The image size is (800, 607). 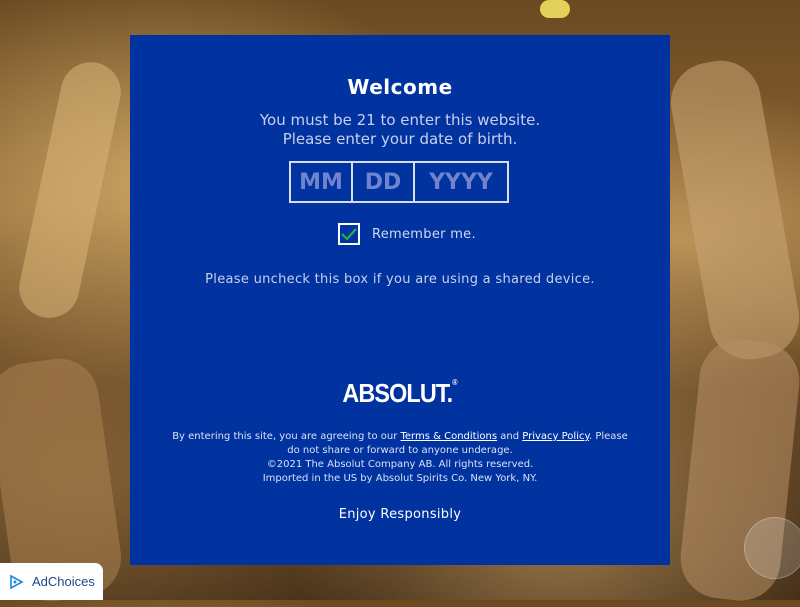 What do you see at coordinates (424, 234) in the screenshot?
I see `remember-me-label: Remember me.` at bounding box center [424, 234].